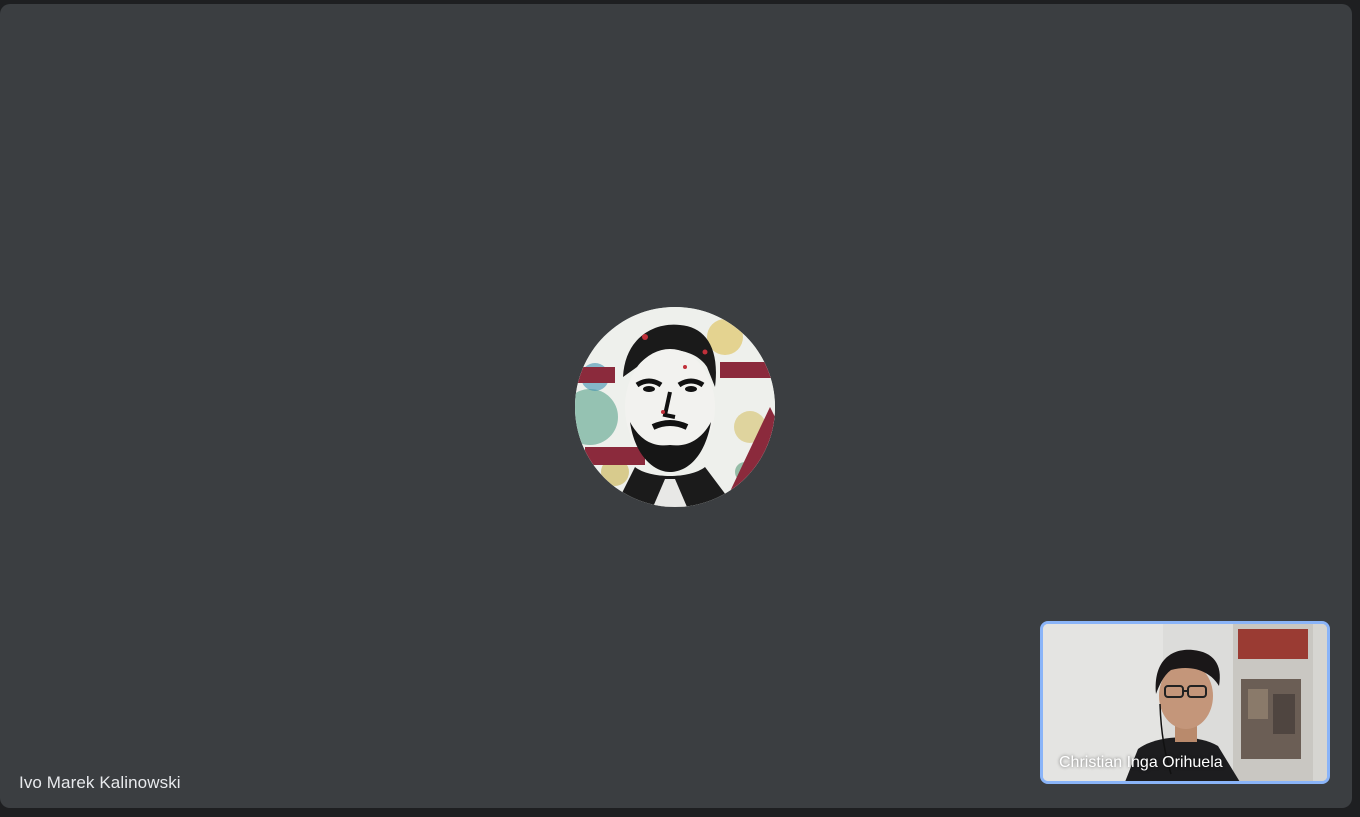 Image resolution: width=1360 pixels, height=817 pixels. Describe the element at coordinates (1141, 762) in the screenshot. I see `self-view-name: Christian Inga Orihuela` at that location.